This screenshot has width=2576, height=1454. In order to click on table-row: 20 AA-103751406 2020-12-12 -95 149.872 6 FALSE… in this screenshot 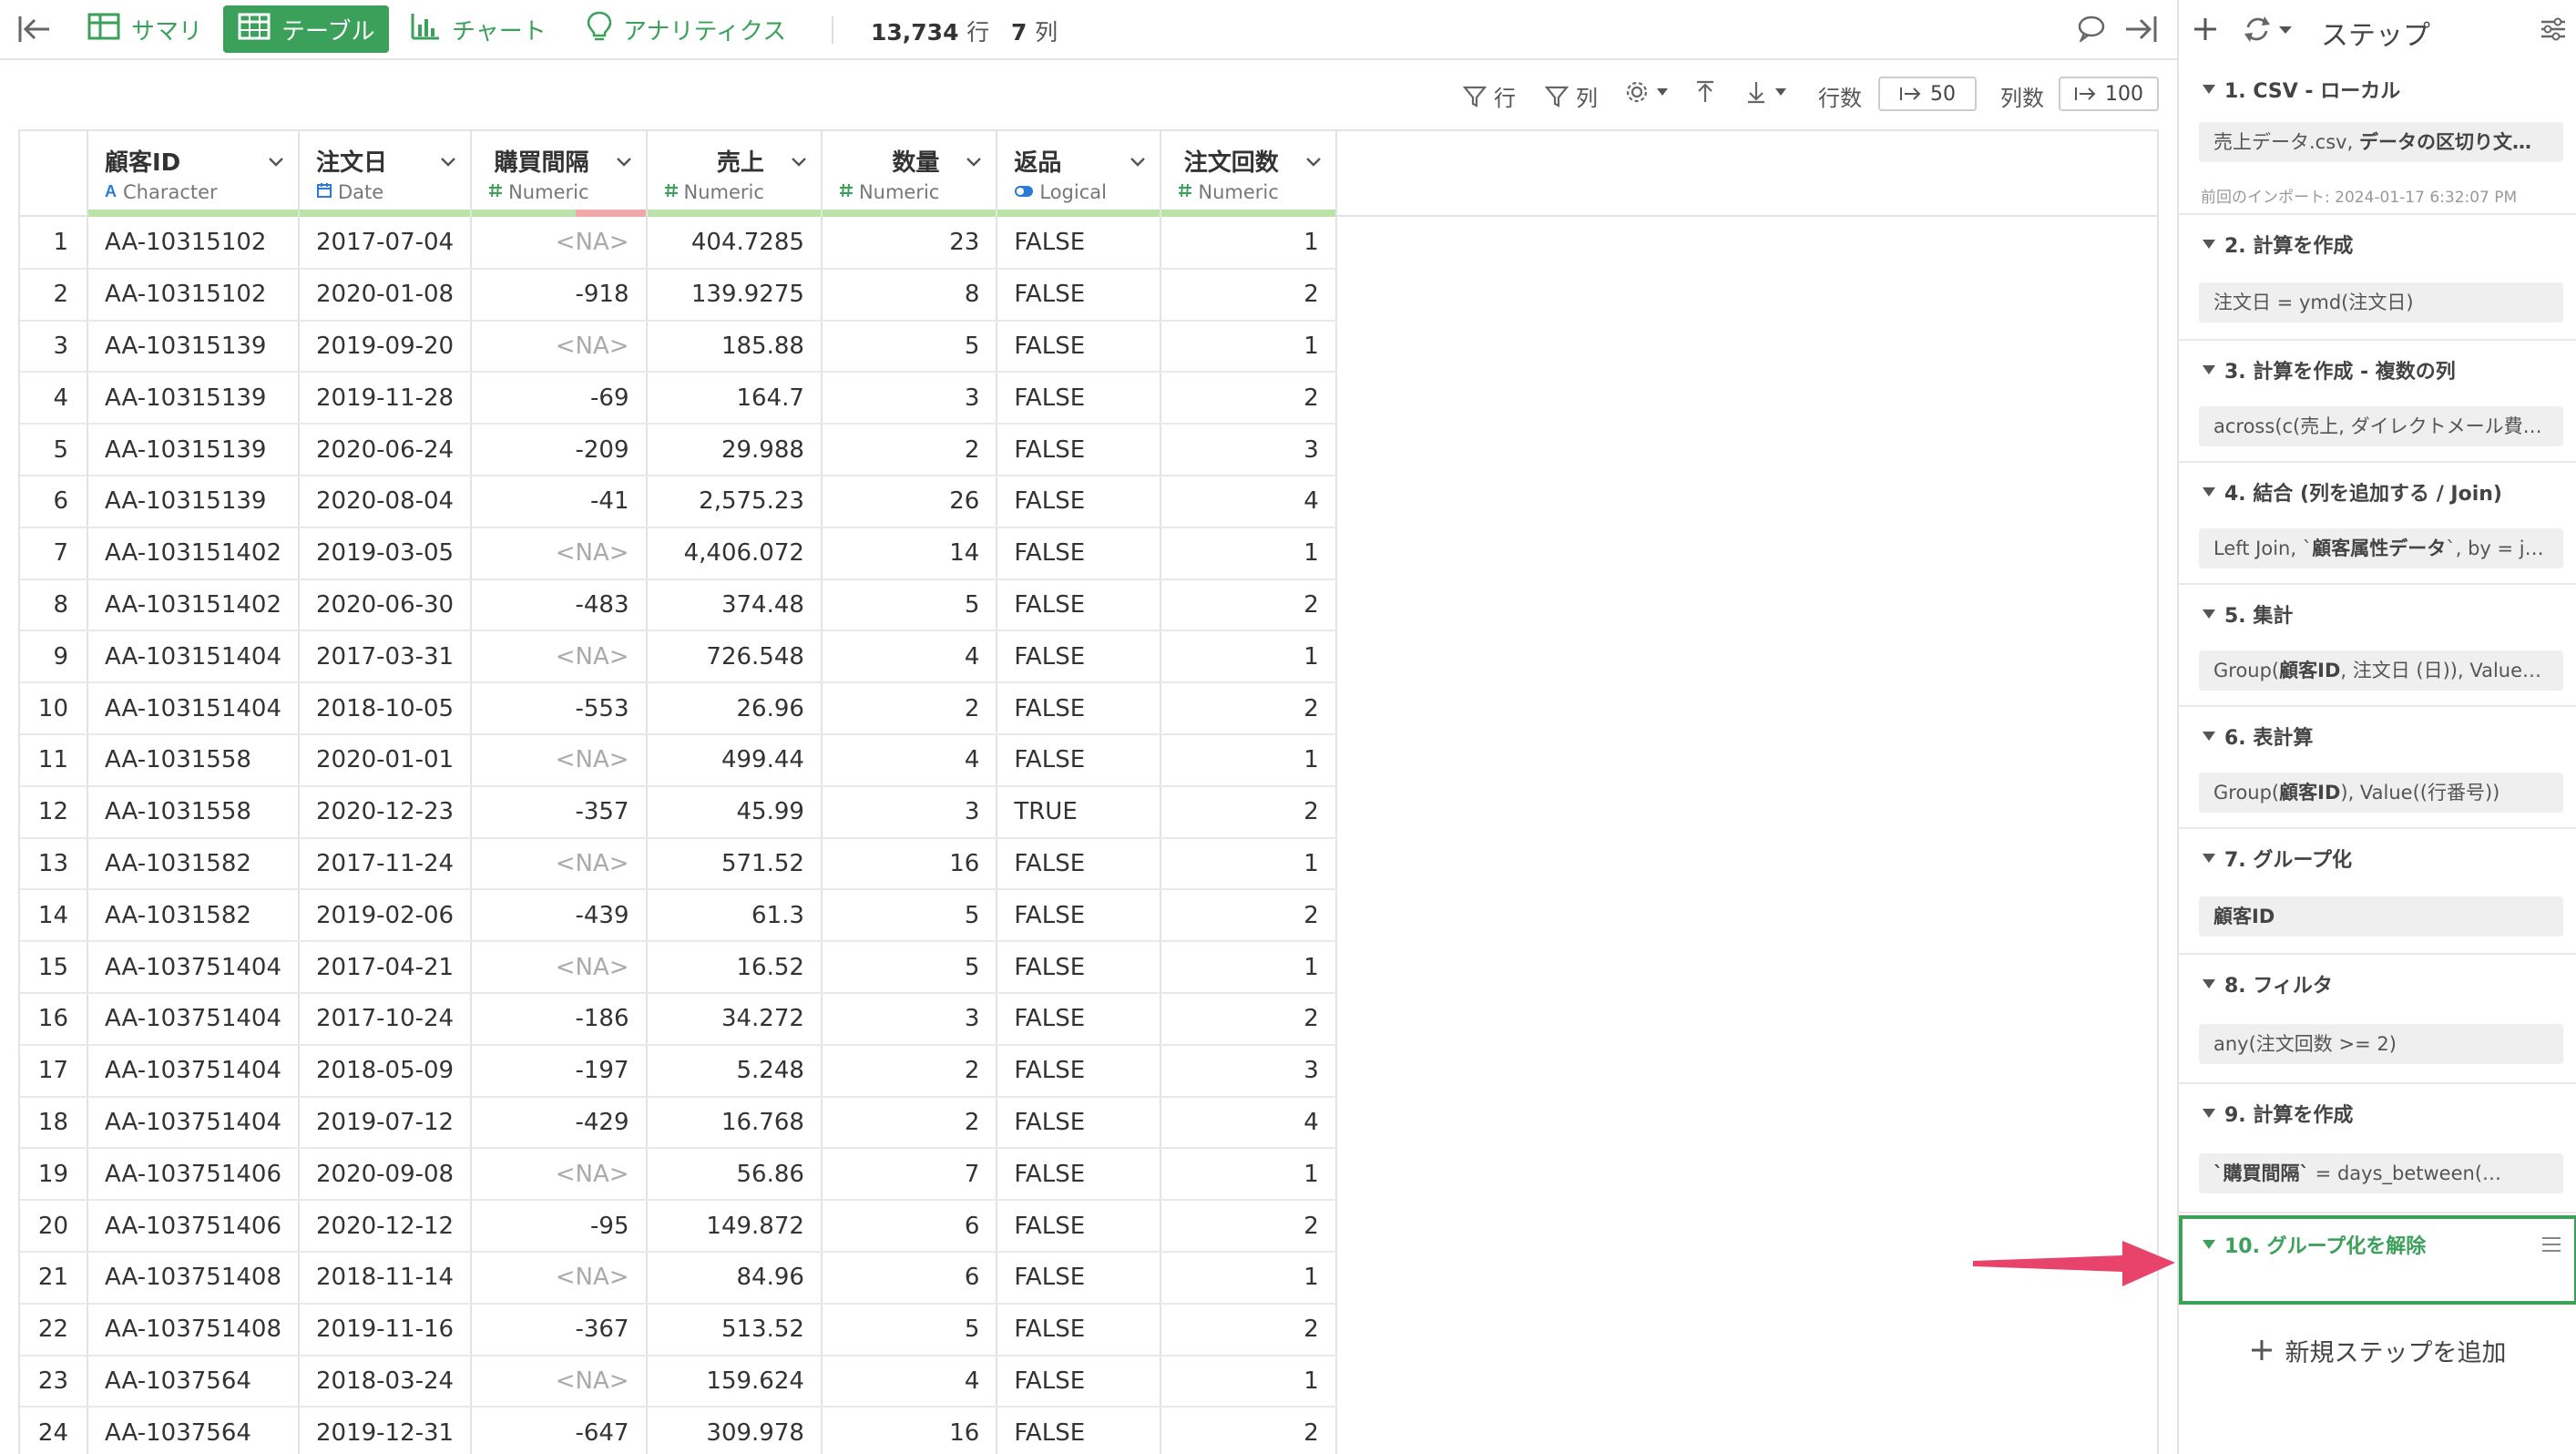, I will do `click(678, 1226)`.